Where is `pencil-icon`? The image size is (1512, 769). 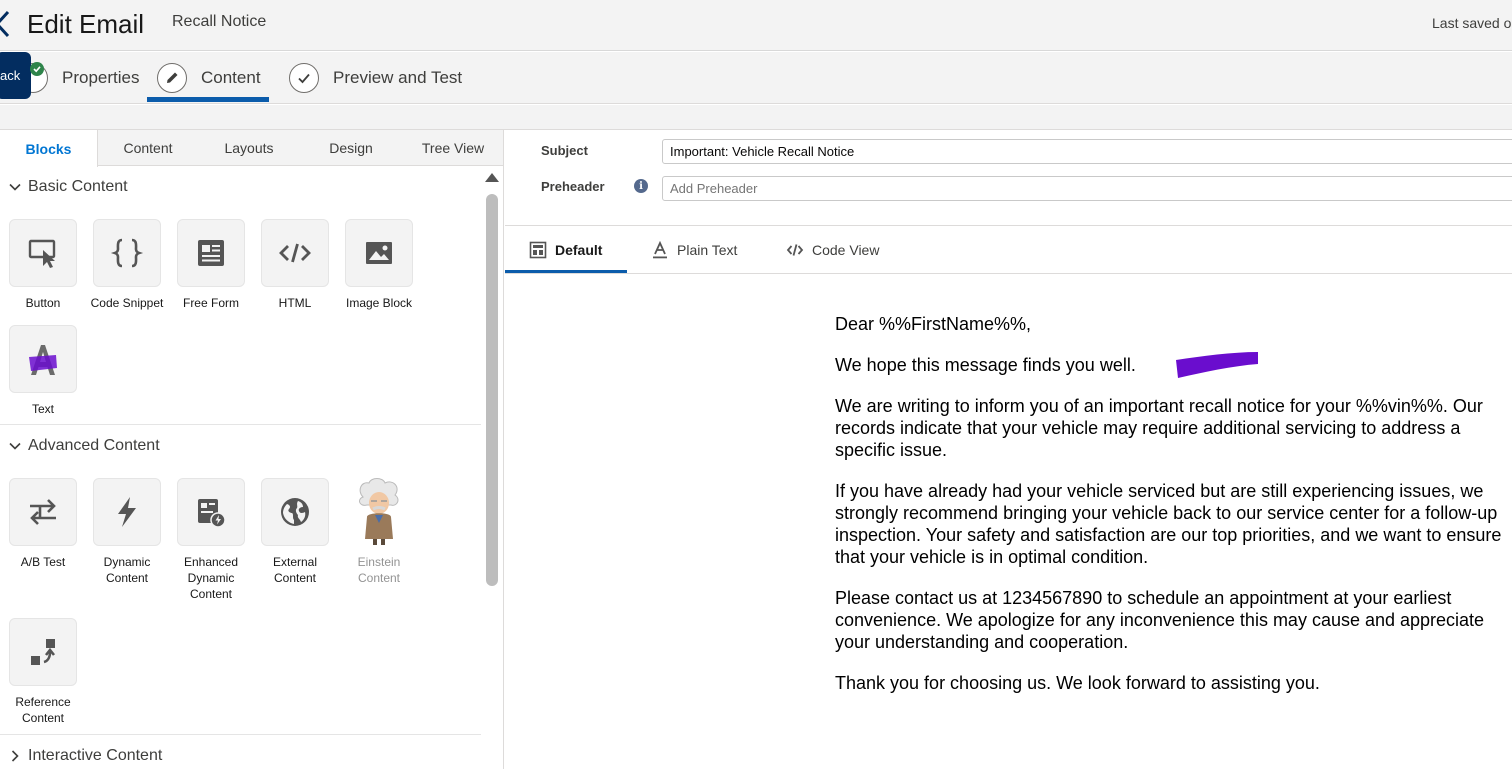 pencil-icon is located at coordinates (172, 78).